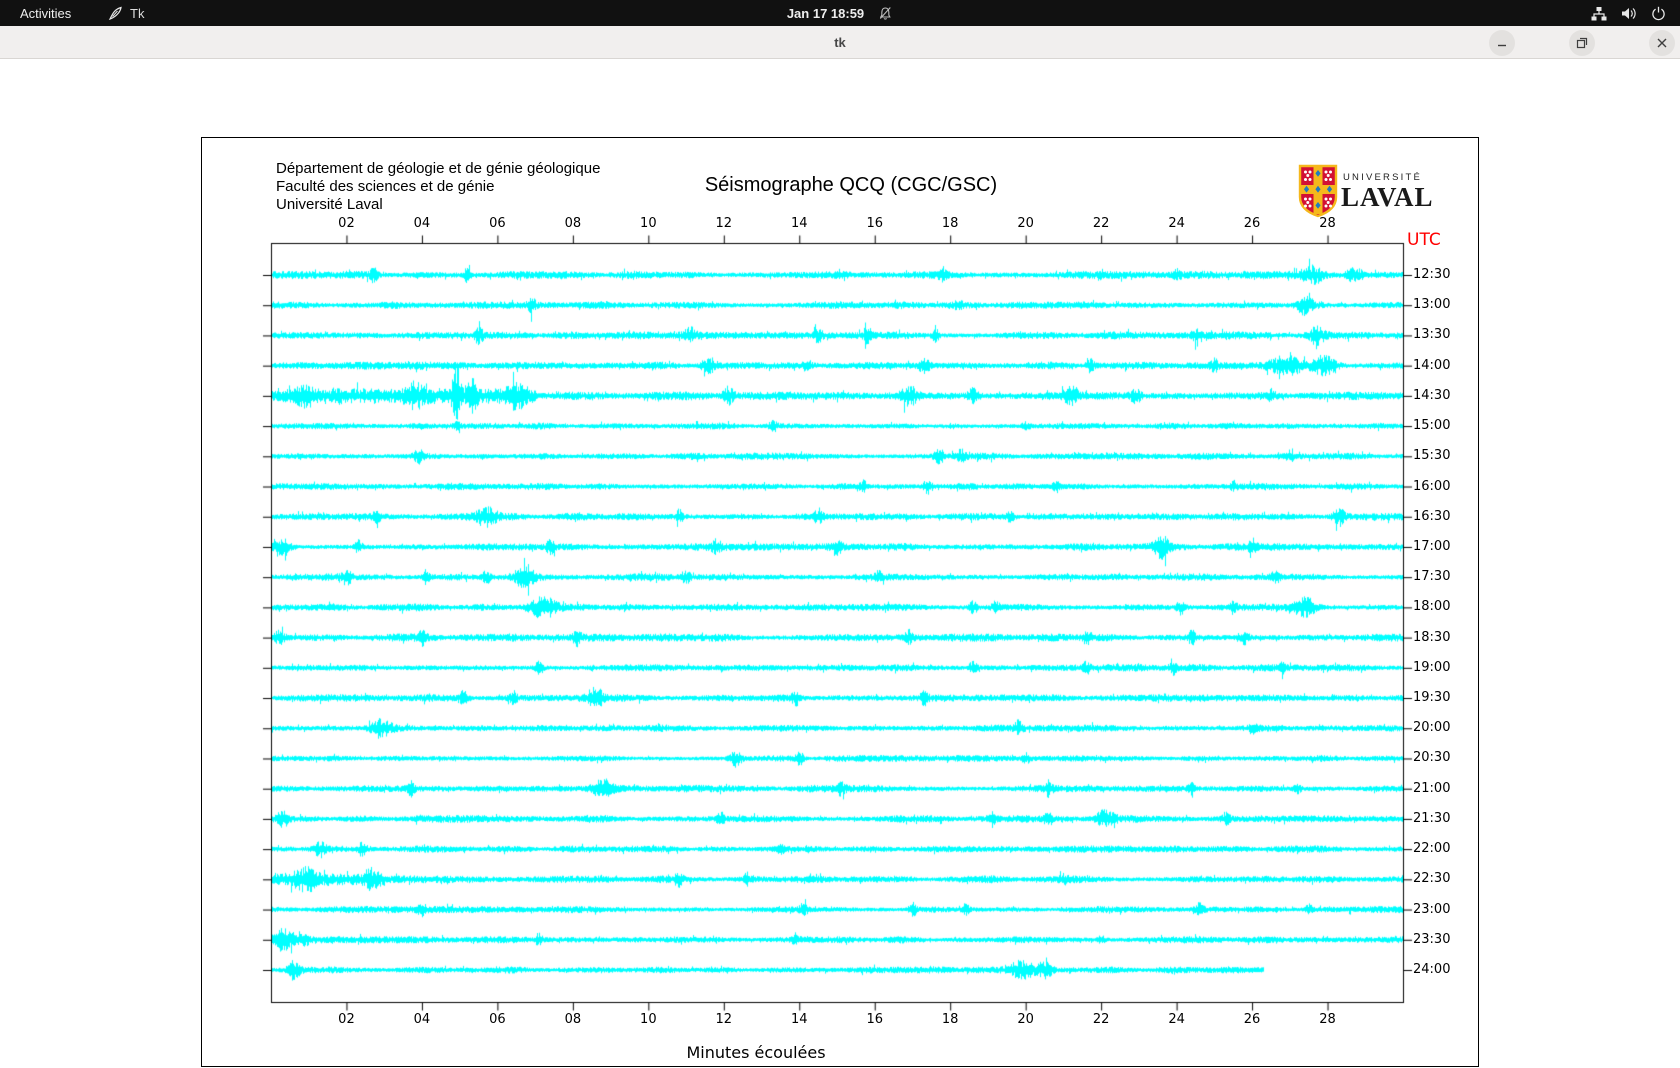  I want to click on volume-icon, so click(1629, 13).